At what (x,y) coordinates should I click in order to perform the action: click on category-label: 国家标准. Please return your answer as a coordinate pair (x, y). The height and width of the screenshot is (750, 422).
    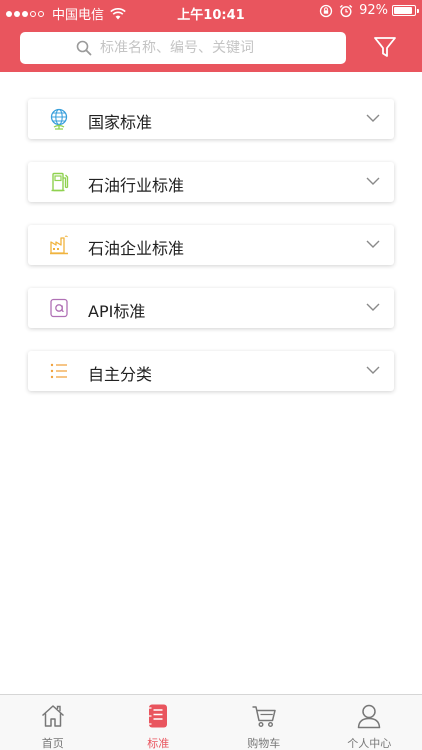
    Looking at the image, I should click on (120, 122).